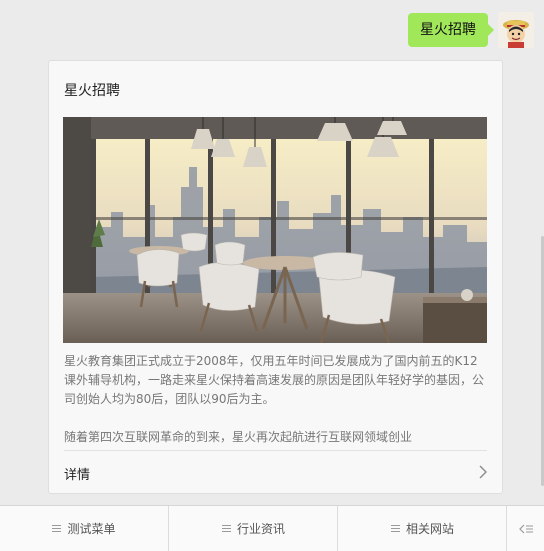 Image resolution: width=544 pixels, height=551 pixels. Describe the element at coordinates (483, 472) in the screenshot. I see `chevron-right-icon` at that location.